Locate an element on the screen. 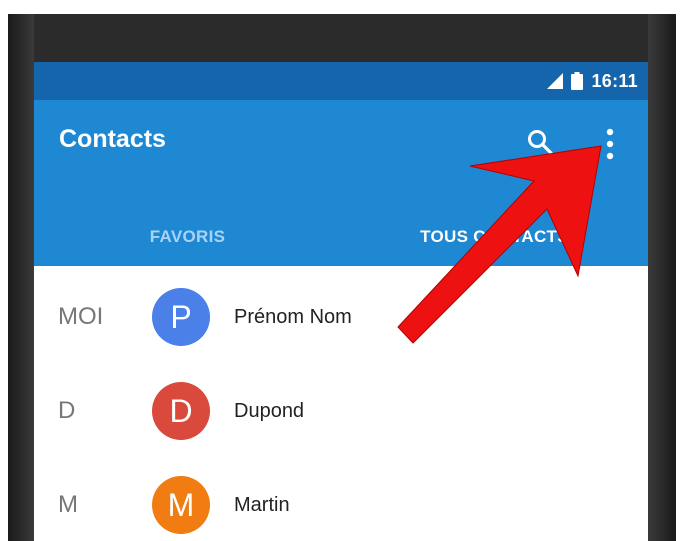 The width and height of the screenshot is (683, 541). tab-favoris: FAVORIS is located at coordinates (187, 237).